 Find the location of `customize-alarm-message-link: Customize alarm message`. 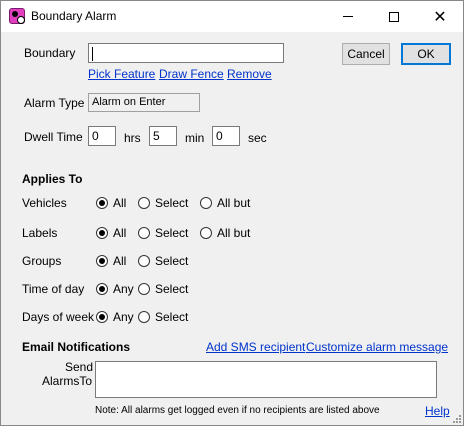

customize-alarm-message-link: Customize alarm message is located at coordinates (377, 347).